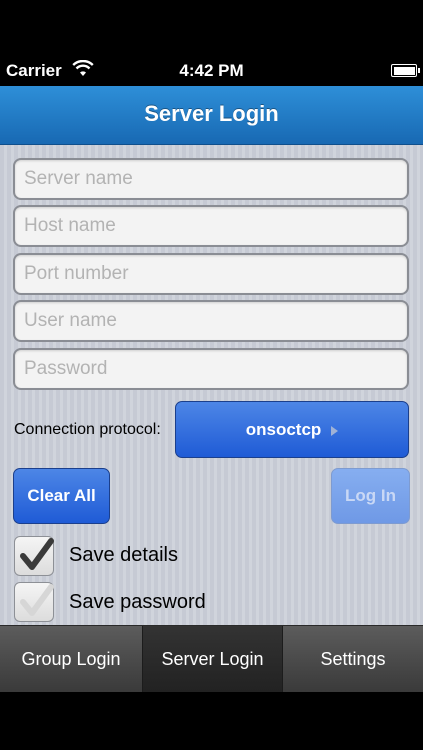  I want to click on chevron-right-icon, so click(335, 430).